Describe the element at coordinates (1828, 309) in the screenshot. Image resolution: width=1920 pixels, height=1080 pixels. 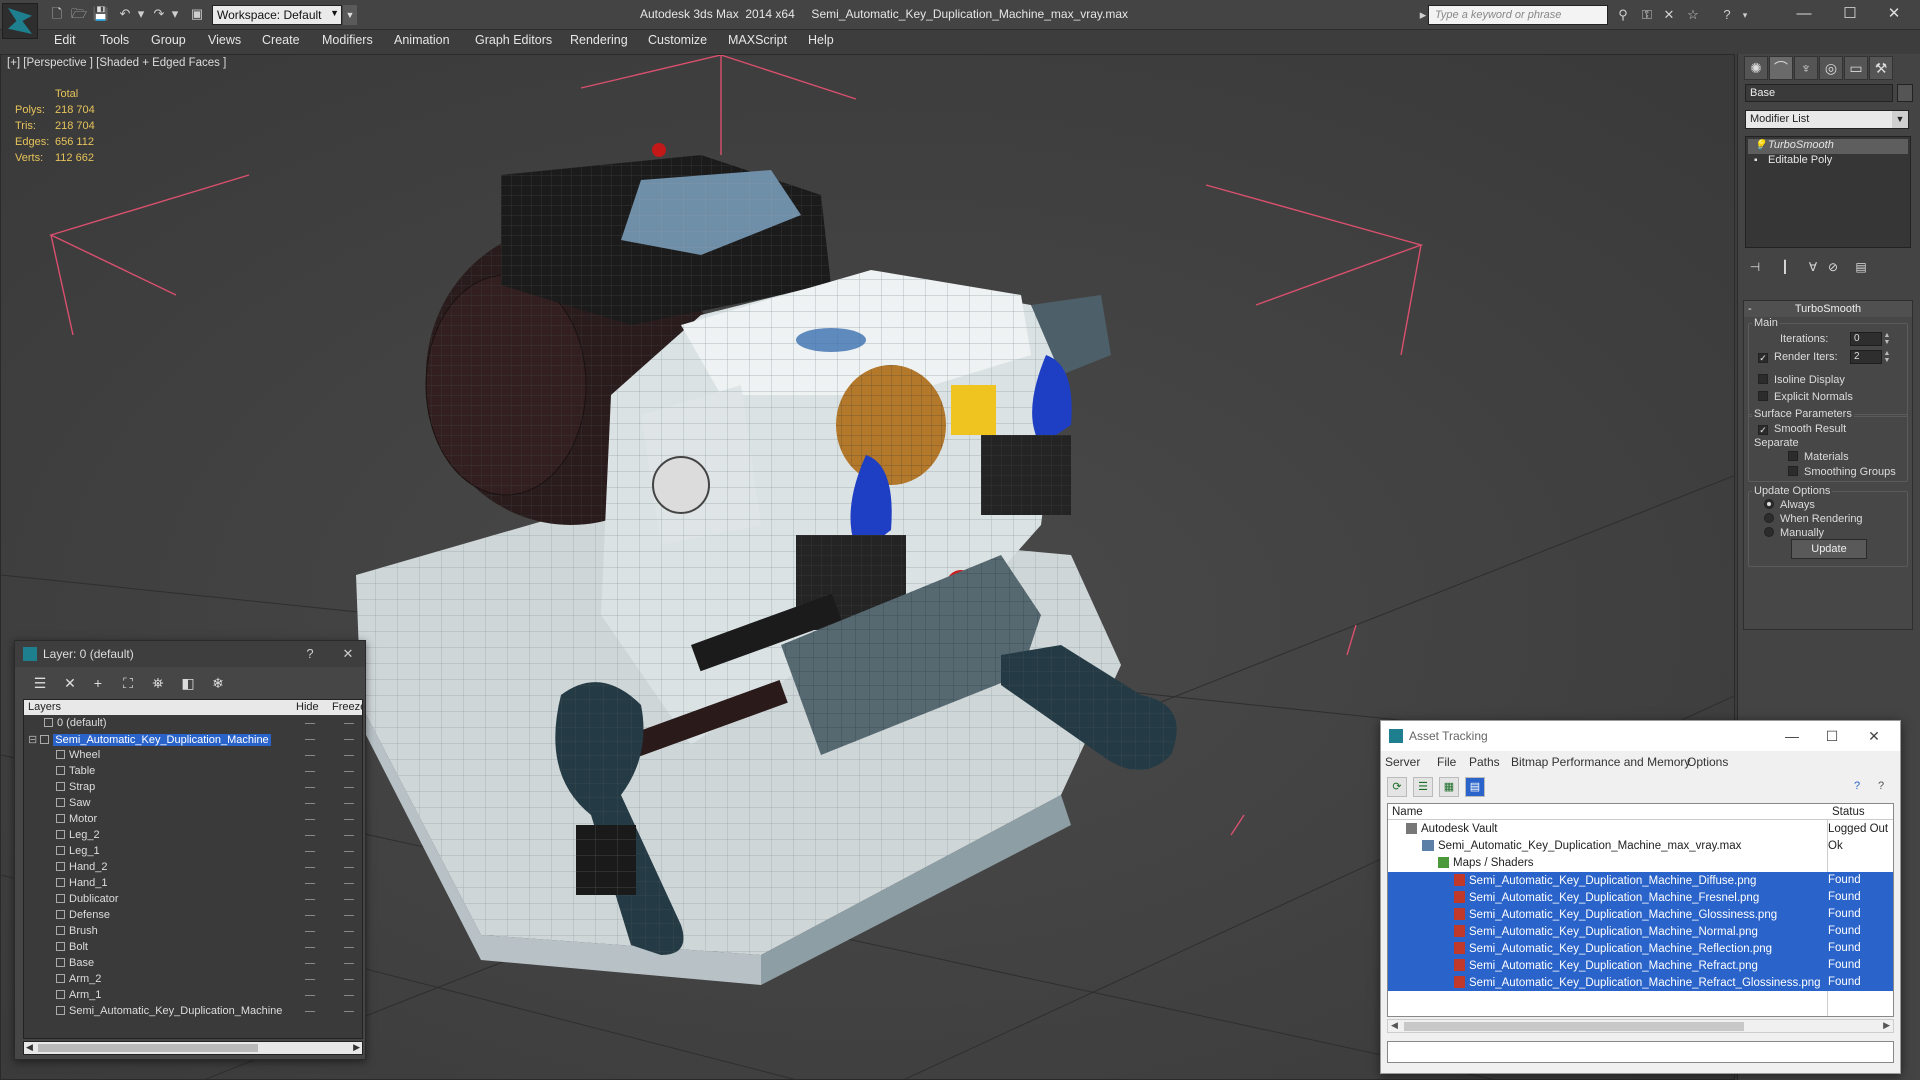
I see `rollout-header: - TurboSmooth` at that location.